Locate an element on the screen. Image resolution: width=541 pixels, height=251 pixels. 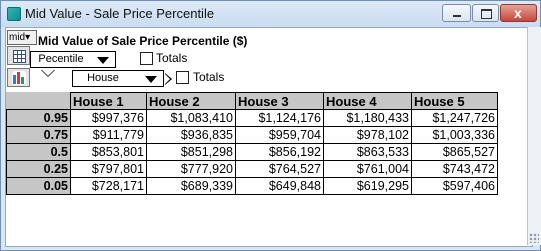
maximize-button is located at coordinates (485, 13).